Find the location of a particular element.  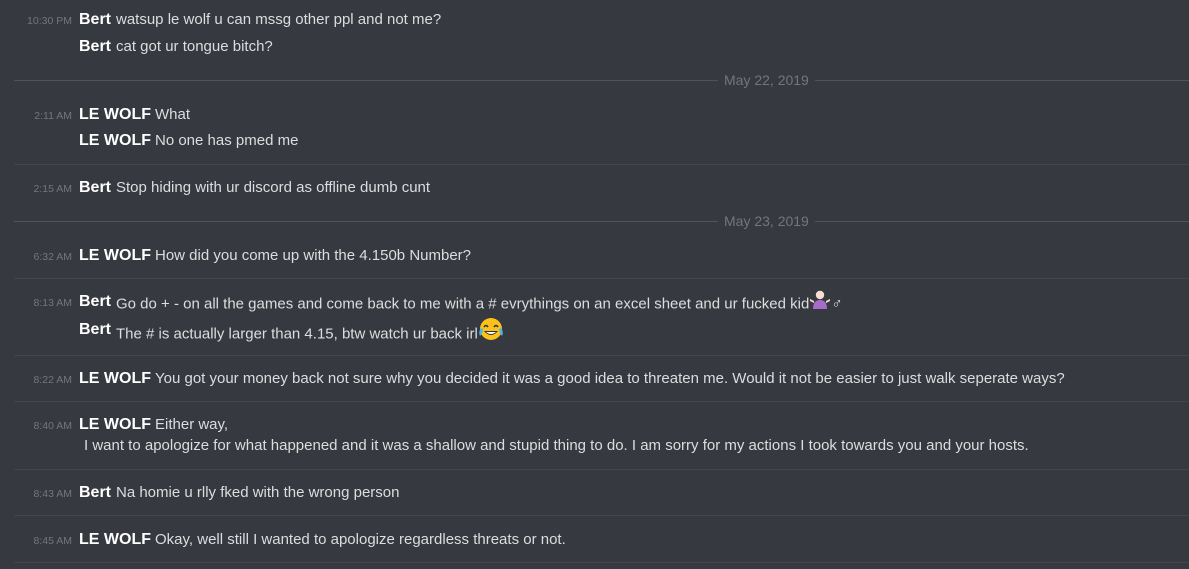

timestamp: 2:15 AM is located at coordinates (52, 189).